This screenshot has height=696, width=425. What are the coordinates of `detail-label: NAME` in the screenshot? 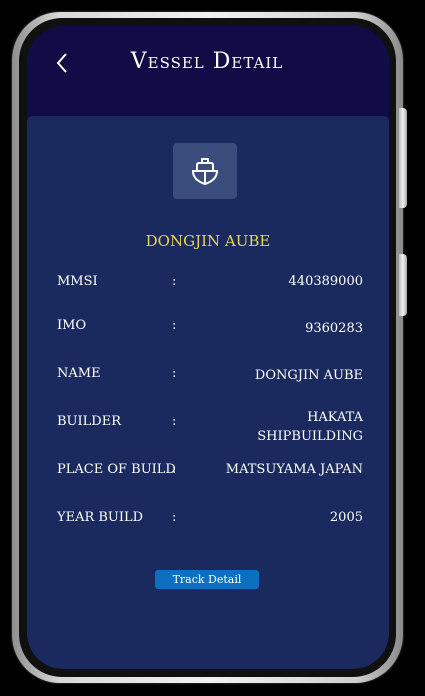 It's located at (79, 373).